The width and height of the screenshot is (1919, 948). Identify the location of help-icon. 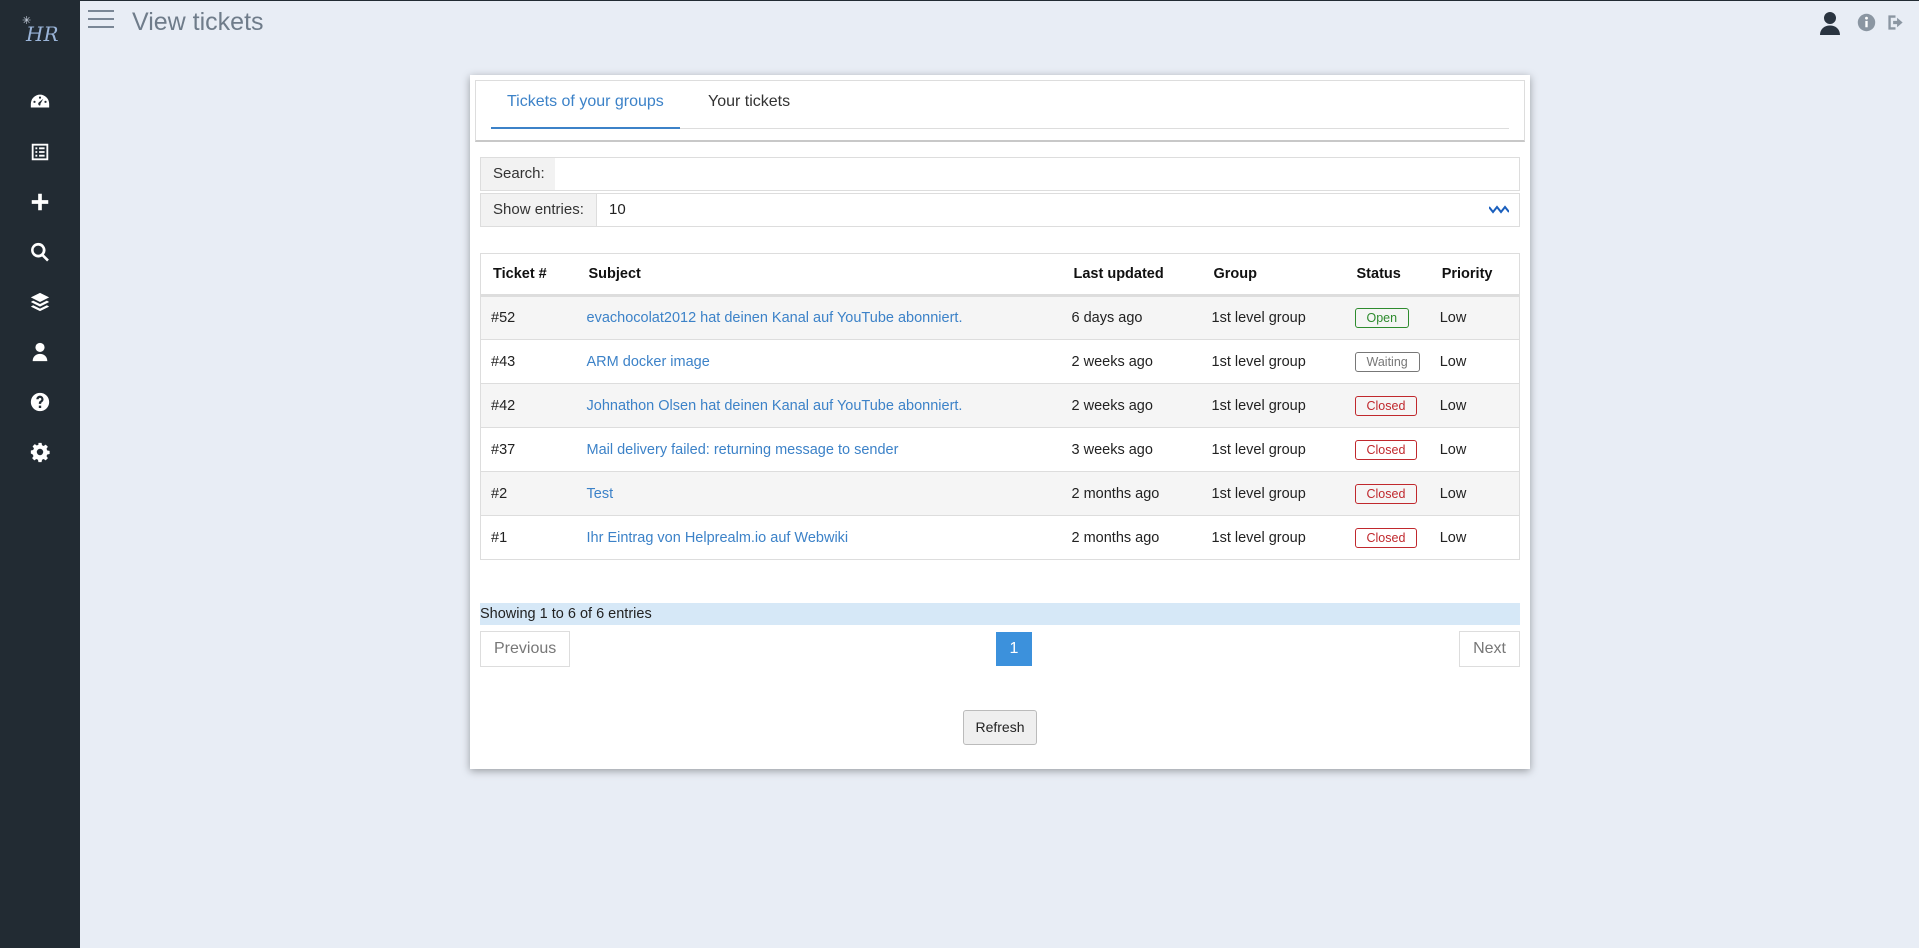
(40, 402).